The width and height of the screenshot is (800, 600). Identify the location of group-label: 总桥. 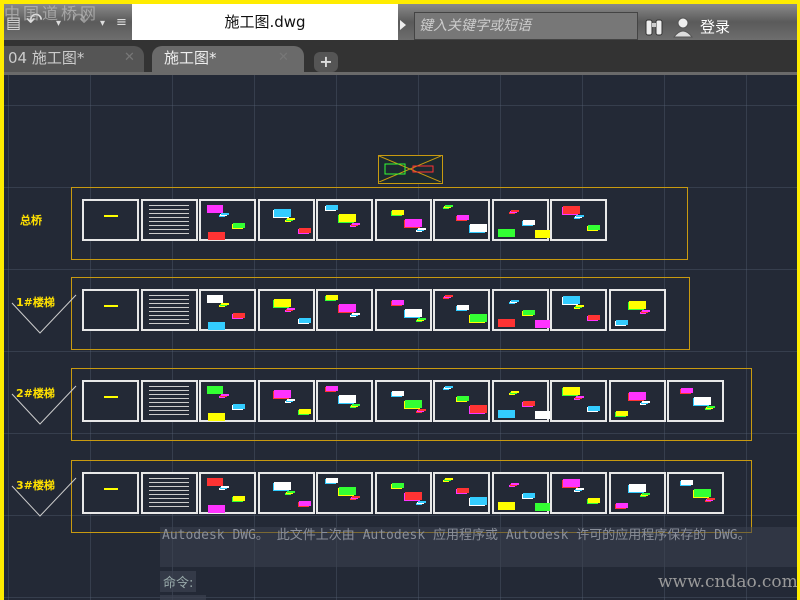
(31, 220).